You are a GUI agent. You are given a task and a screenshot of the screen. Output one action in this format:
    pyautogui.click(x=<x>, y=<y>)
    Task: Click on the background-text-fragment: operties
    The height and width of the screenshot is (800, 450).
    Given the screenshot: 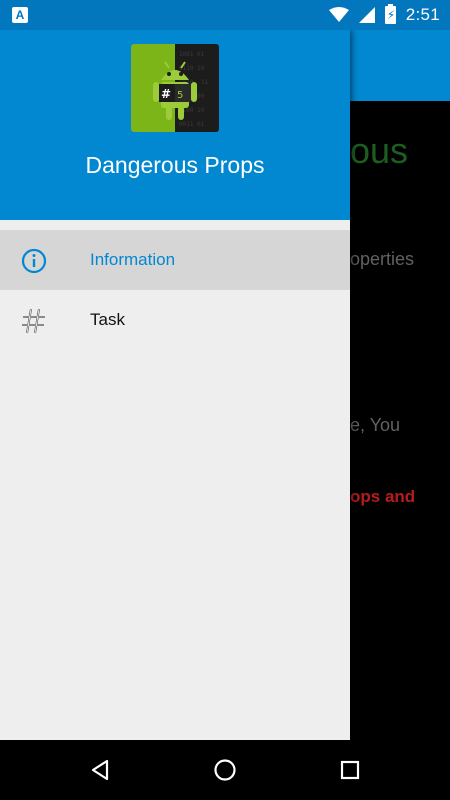 What is the action you would take?
    pyautogui.click(x=382, y=259)
    